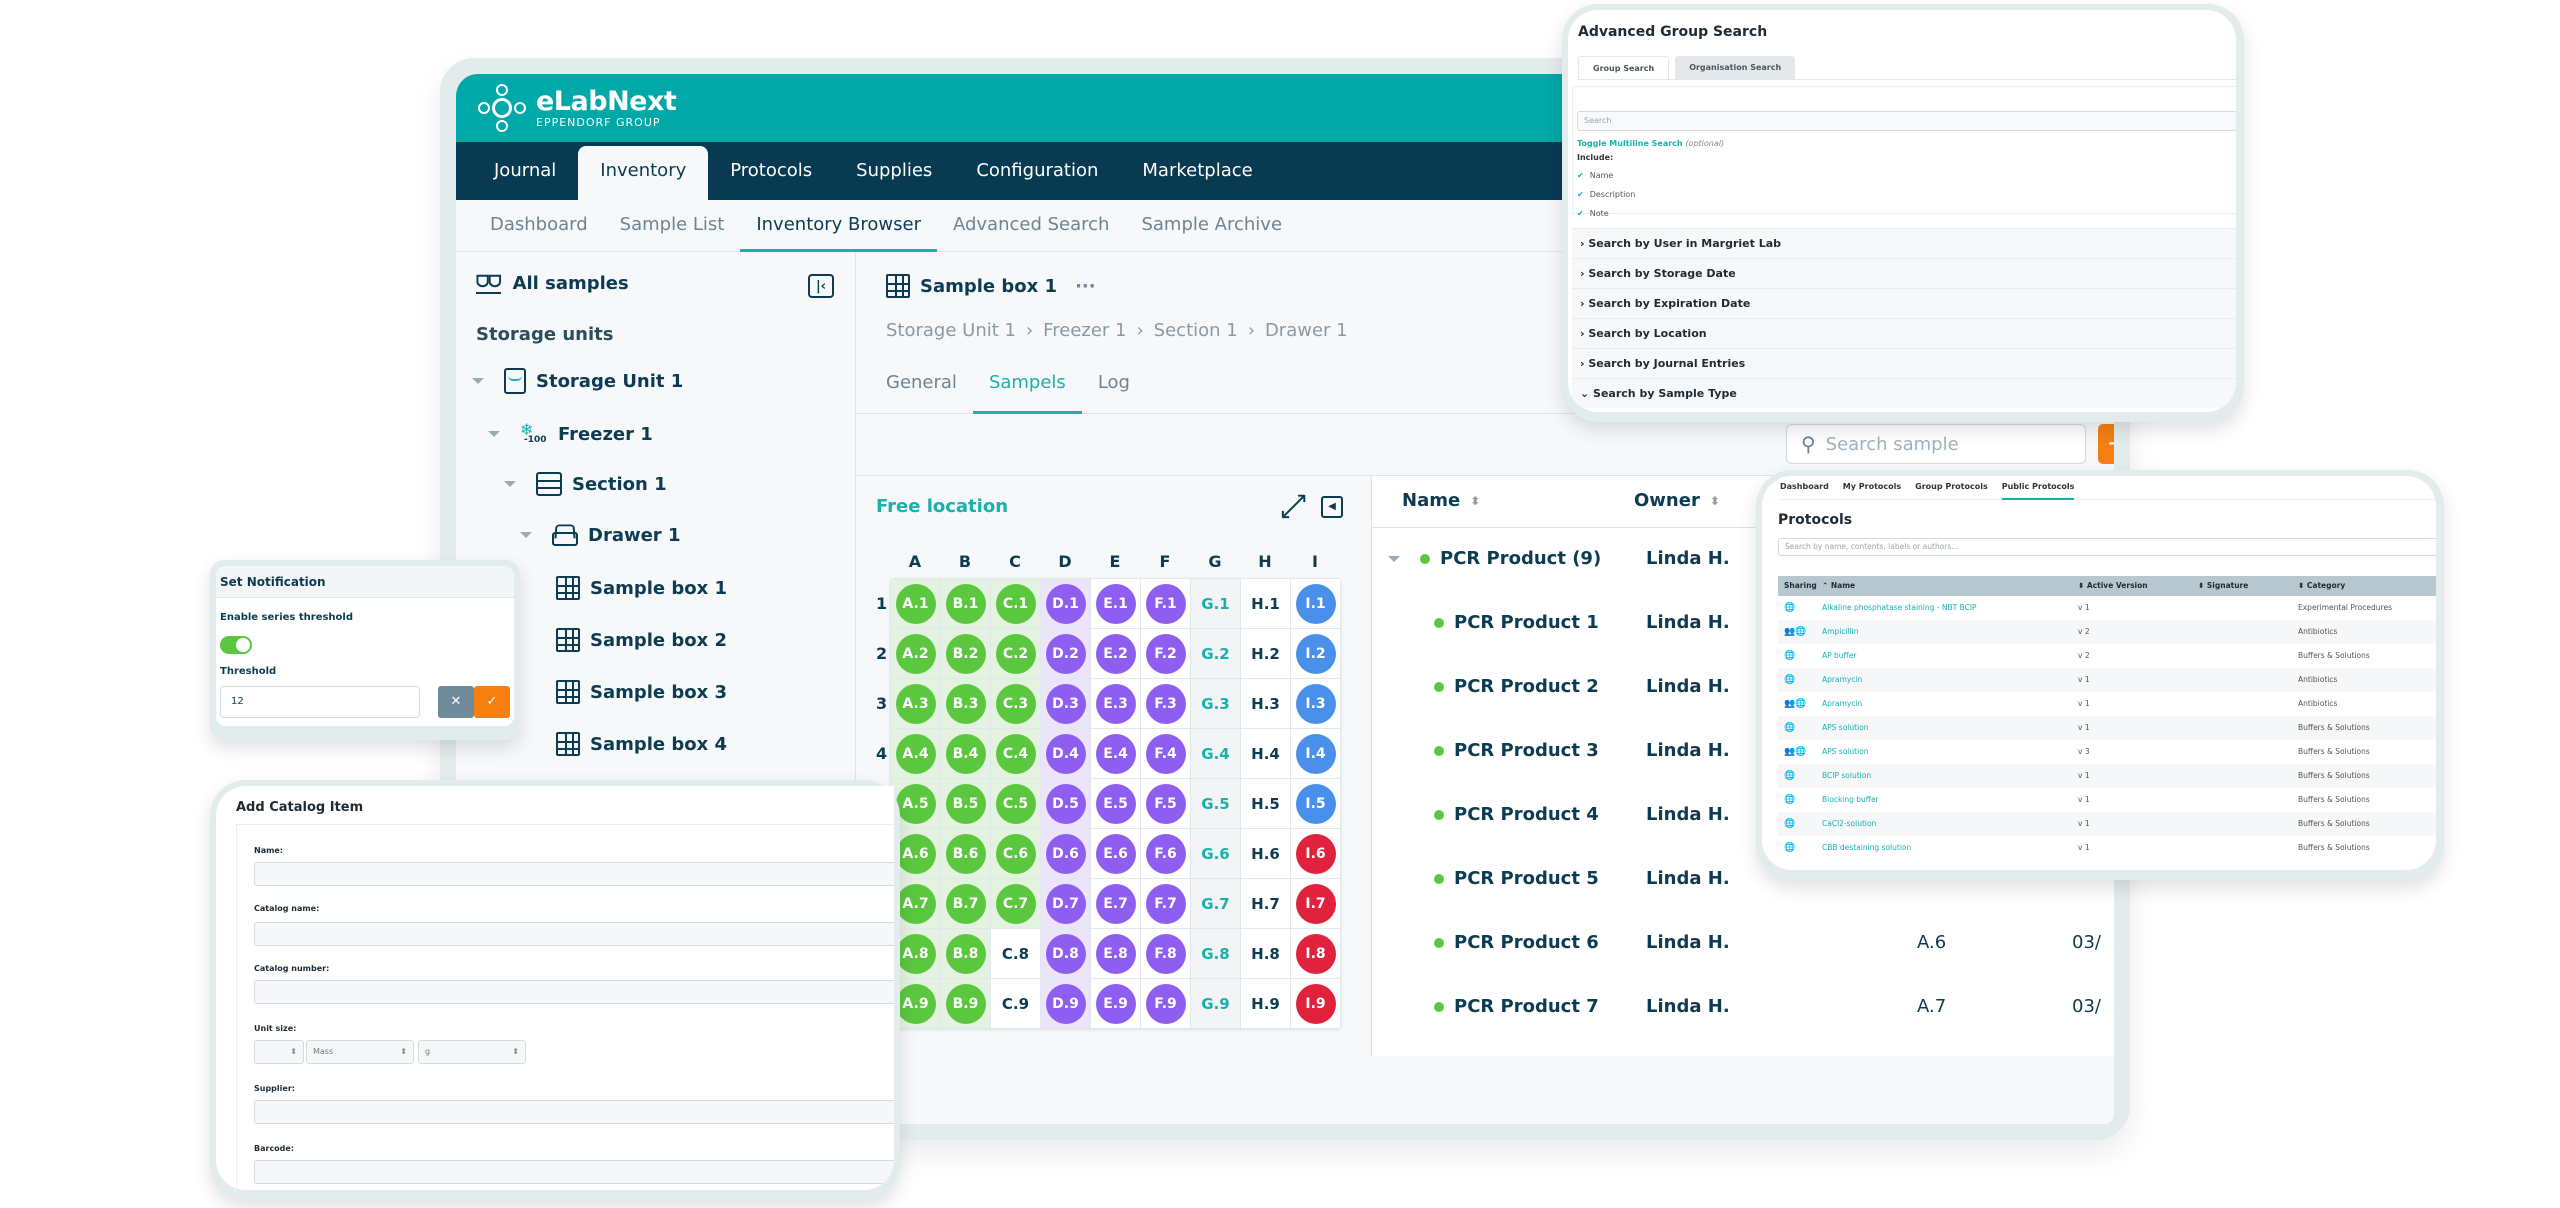  Describe the element at coordinates (1595, 175) in the screenshot. I see `include-name-checkbox: ✔ Name` at that location.